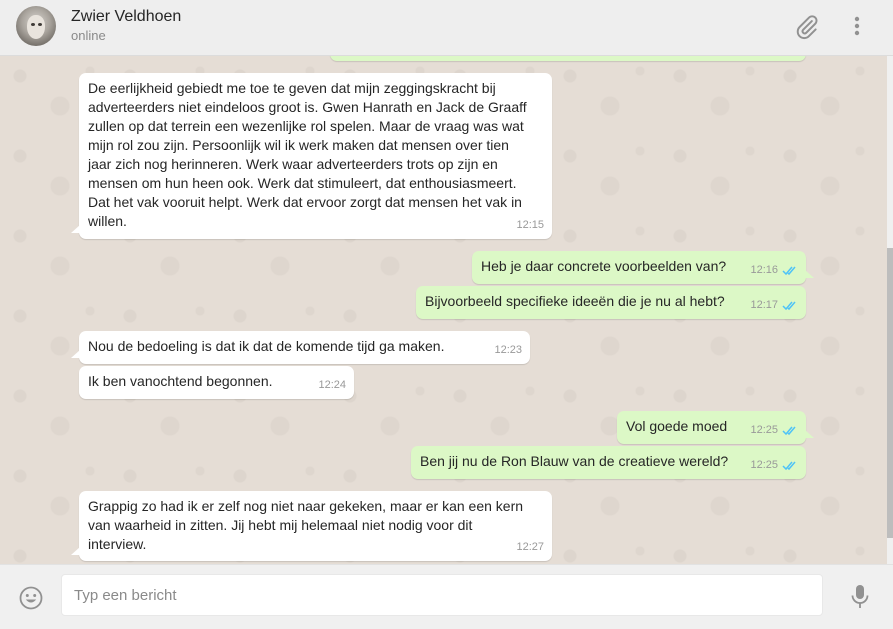  What do you see at coordinates (890, 393) in the screenshot?
I see `scrollbar-thumb` at bounding box center [890, 393].